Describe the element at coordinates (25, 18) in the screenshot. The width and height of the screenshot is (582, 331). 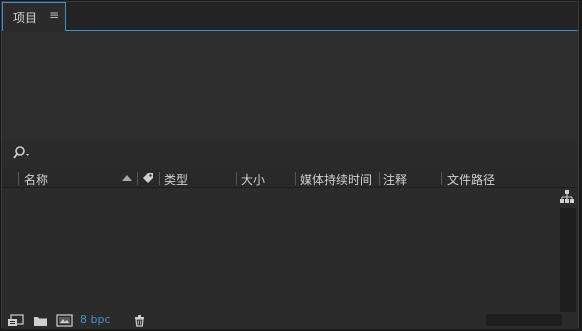
I see `tab-label: 项目` at that location.